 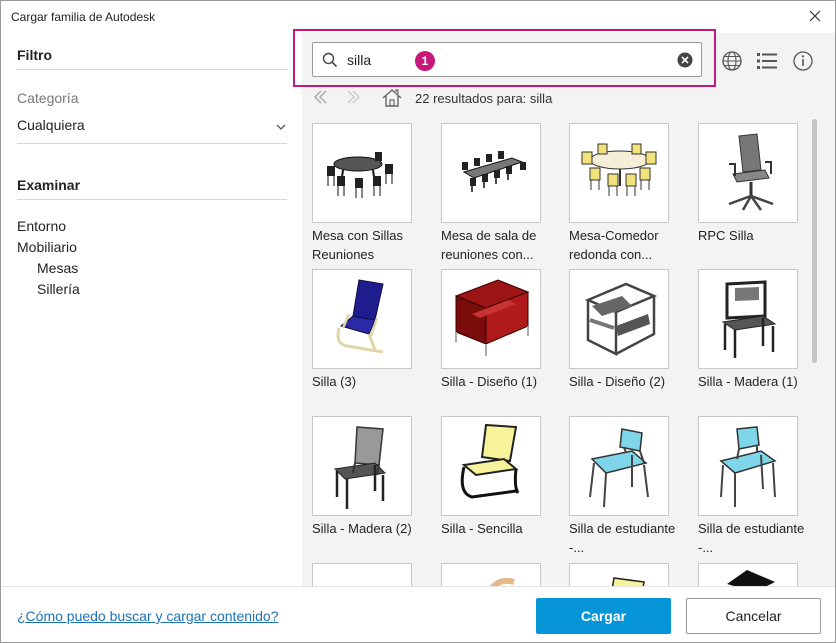 I want to click on category-value: Cualquiera, so click(x=51, y=125).